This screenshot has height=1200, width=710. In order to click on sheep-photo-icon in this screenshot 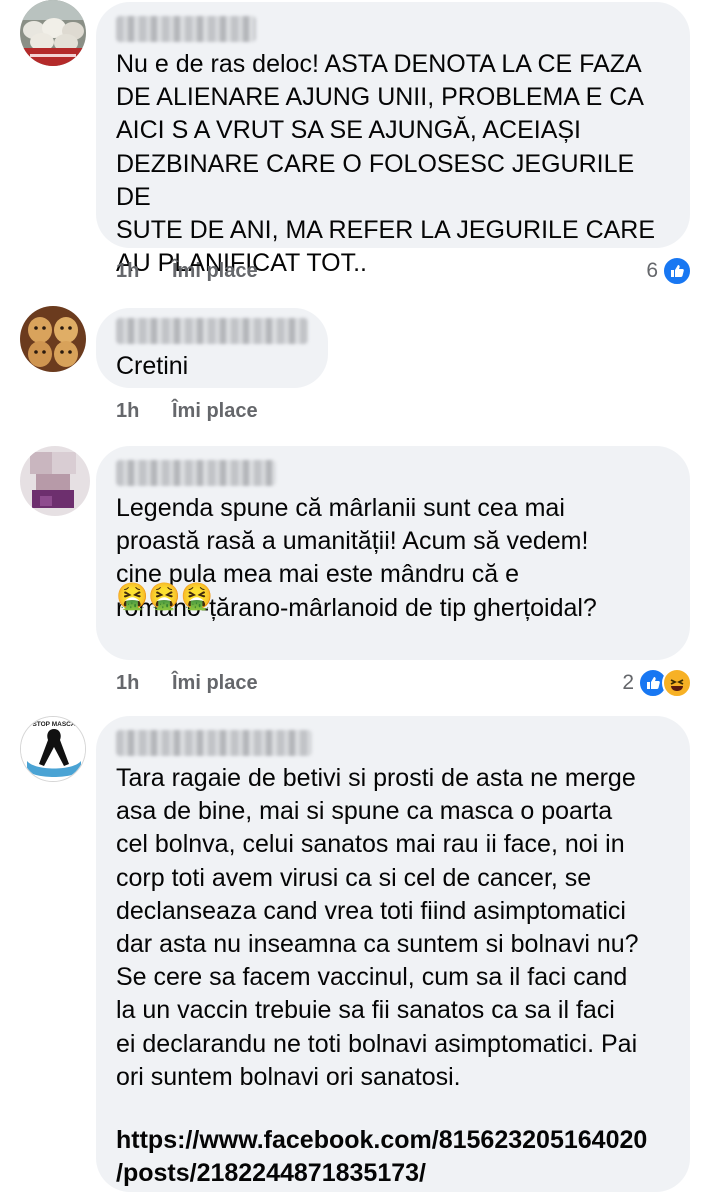, I will do `click(53, 33)`.